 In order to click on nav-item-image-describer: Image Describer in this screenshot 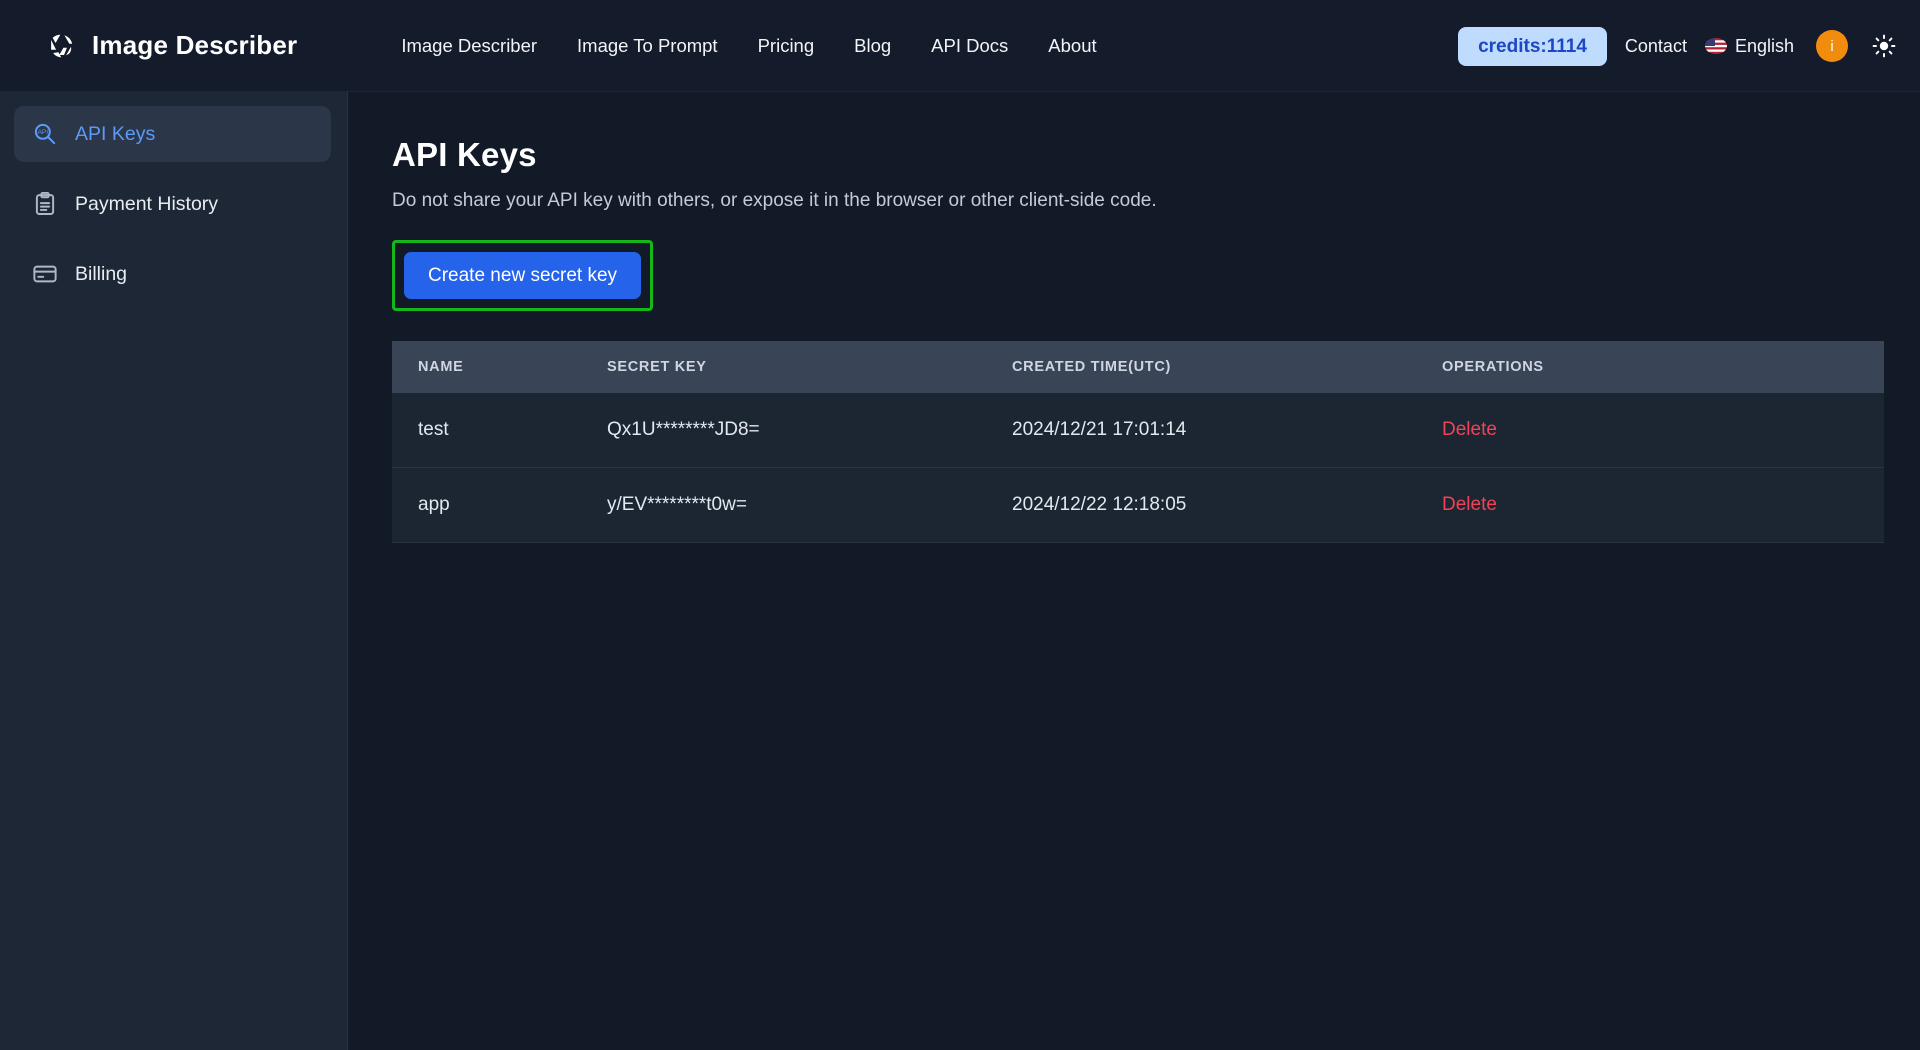, I will do `click(469, 46)`.